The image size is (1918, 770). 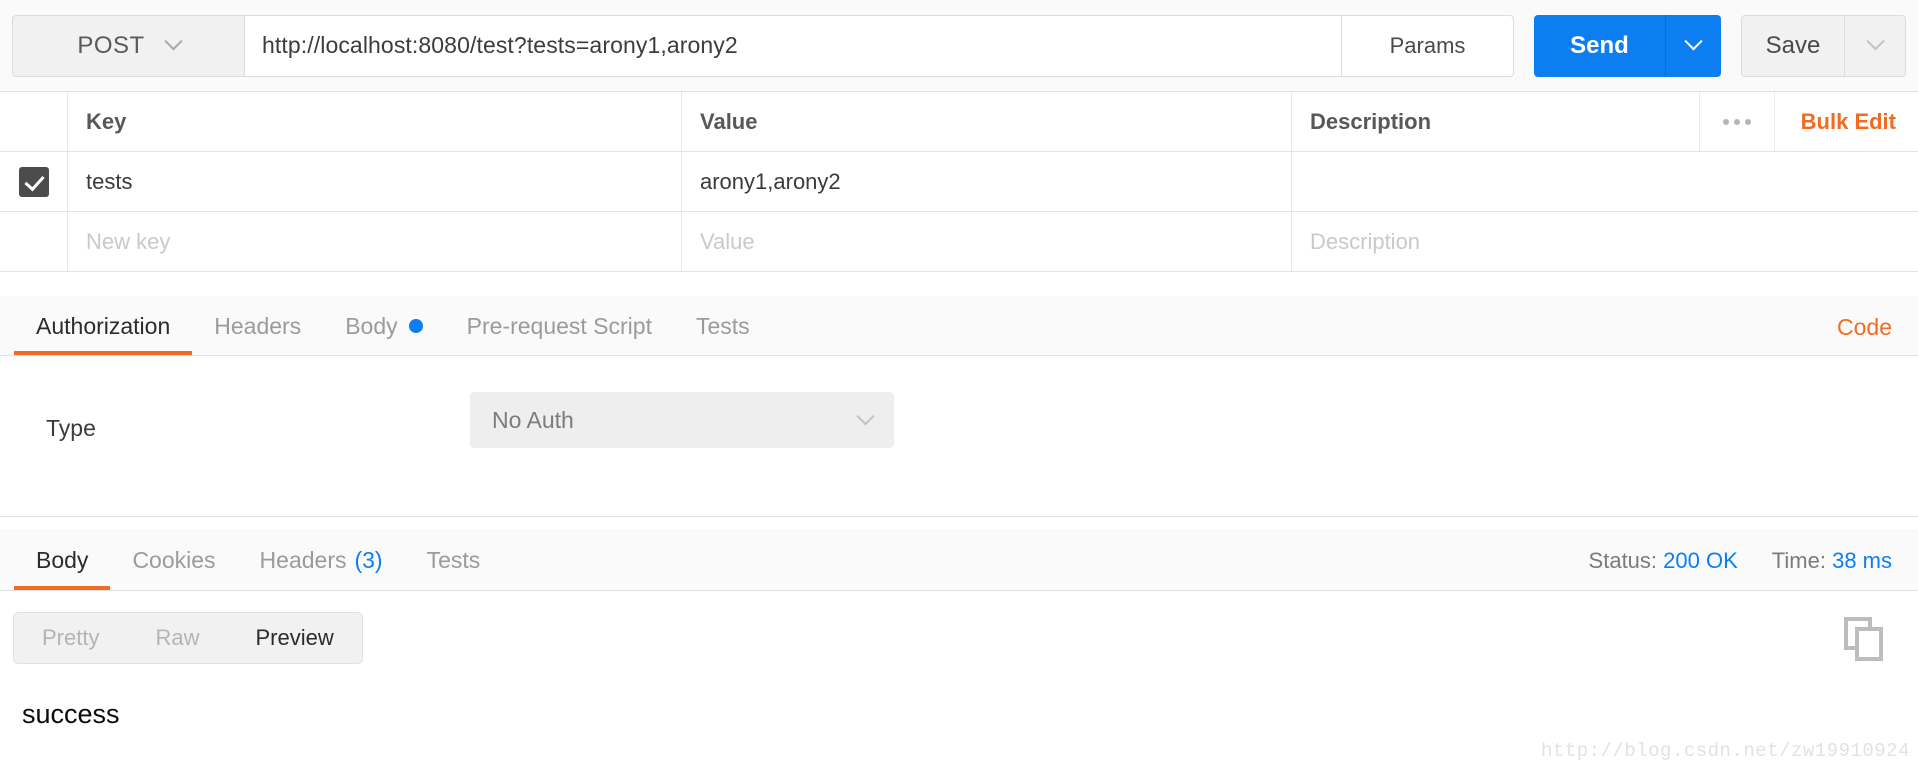 I want to click on time-label: Time:, so click(x=1798, y=560).